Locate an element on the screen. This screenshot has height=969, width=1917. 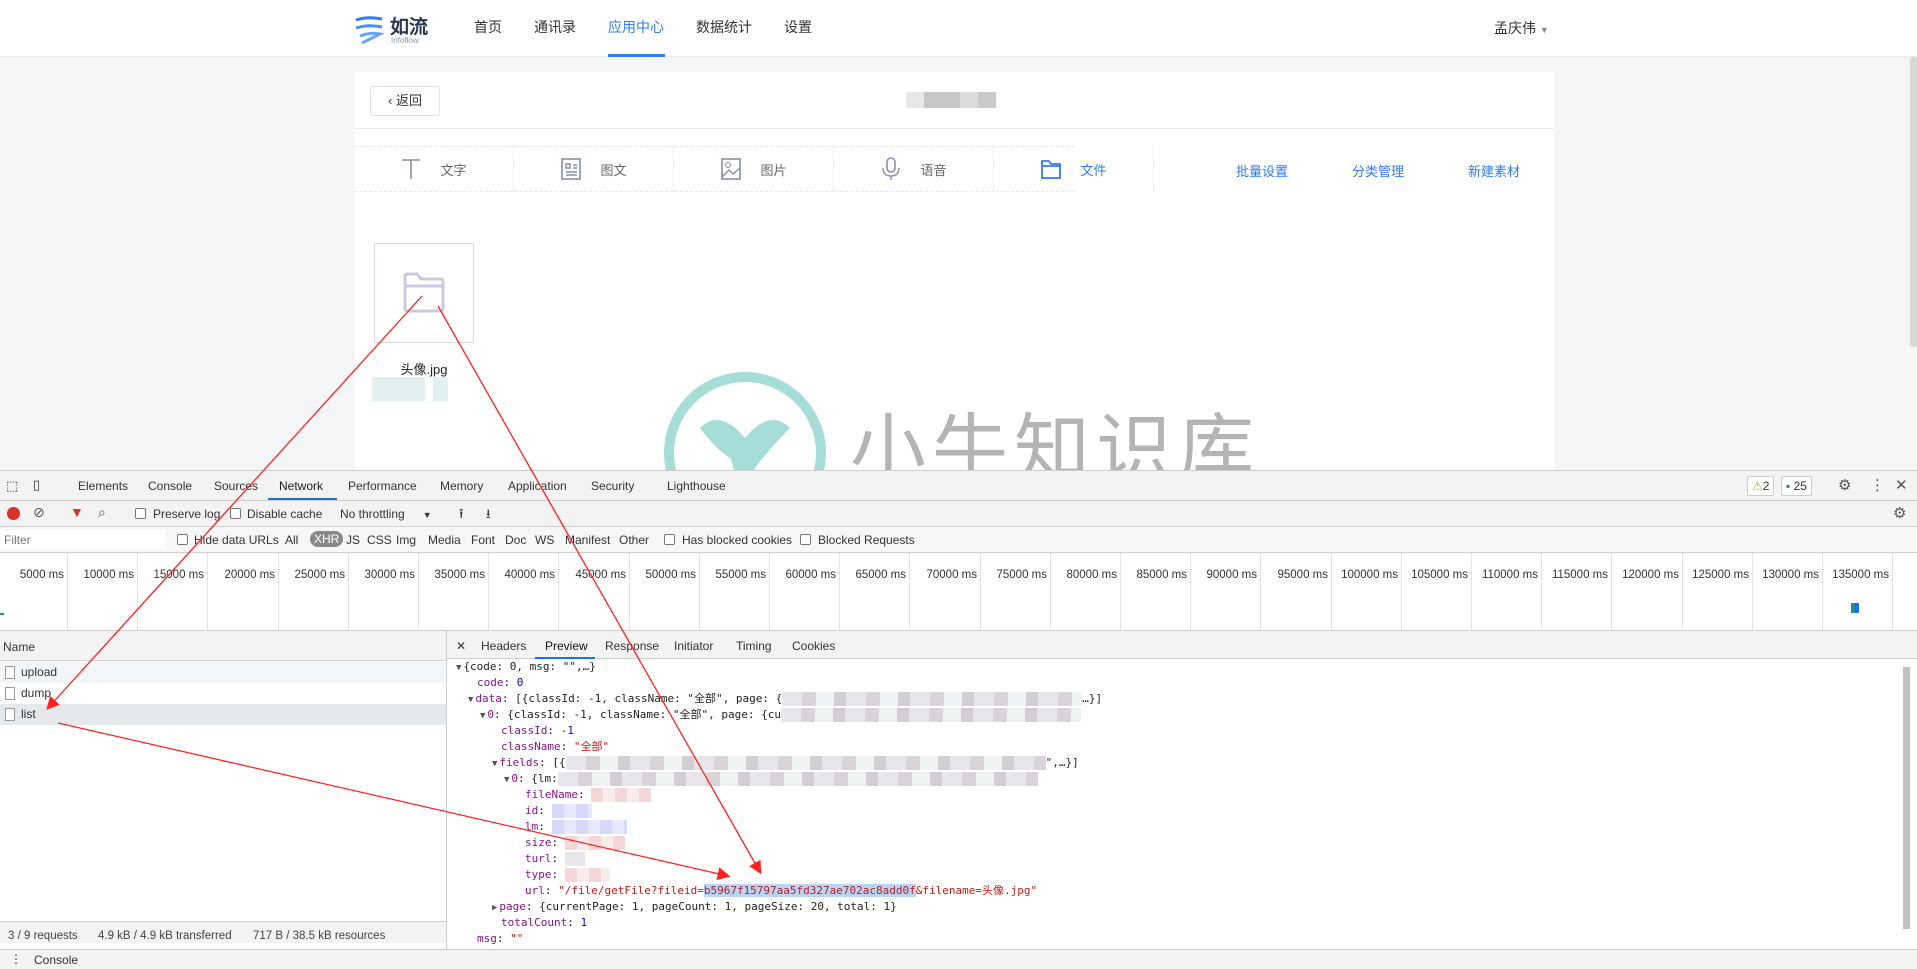
tab-text: 文字 is located at coordinates (434, 169).